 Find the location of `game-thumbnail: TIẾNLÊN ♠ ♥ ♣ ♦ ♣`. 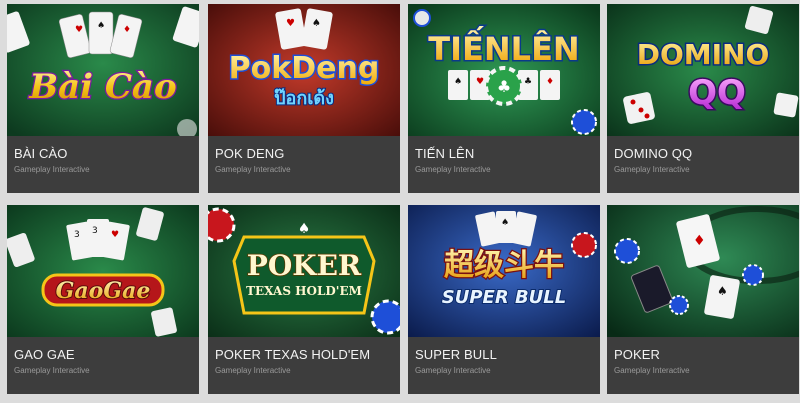

game-thumbnail: TIẾNLÊN ♠ ♥ ♣ ♦ ♣ is located at coordinates (504, 70).